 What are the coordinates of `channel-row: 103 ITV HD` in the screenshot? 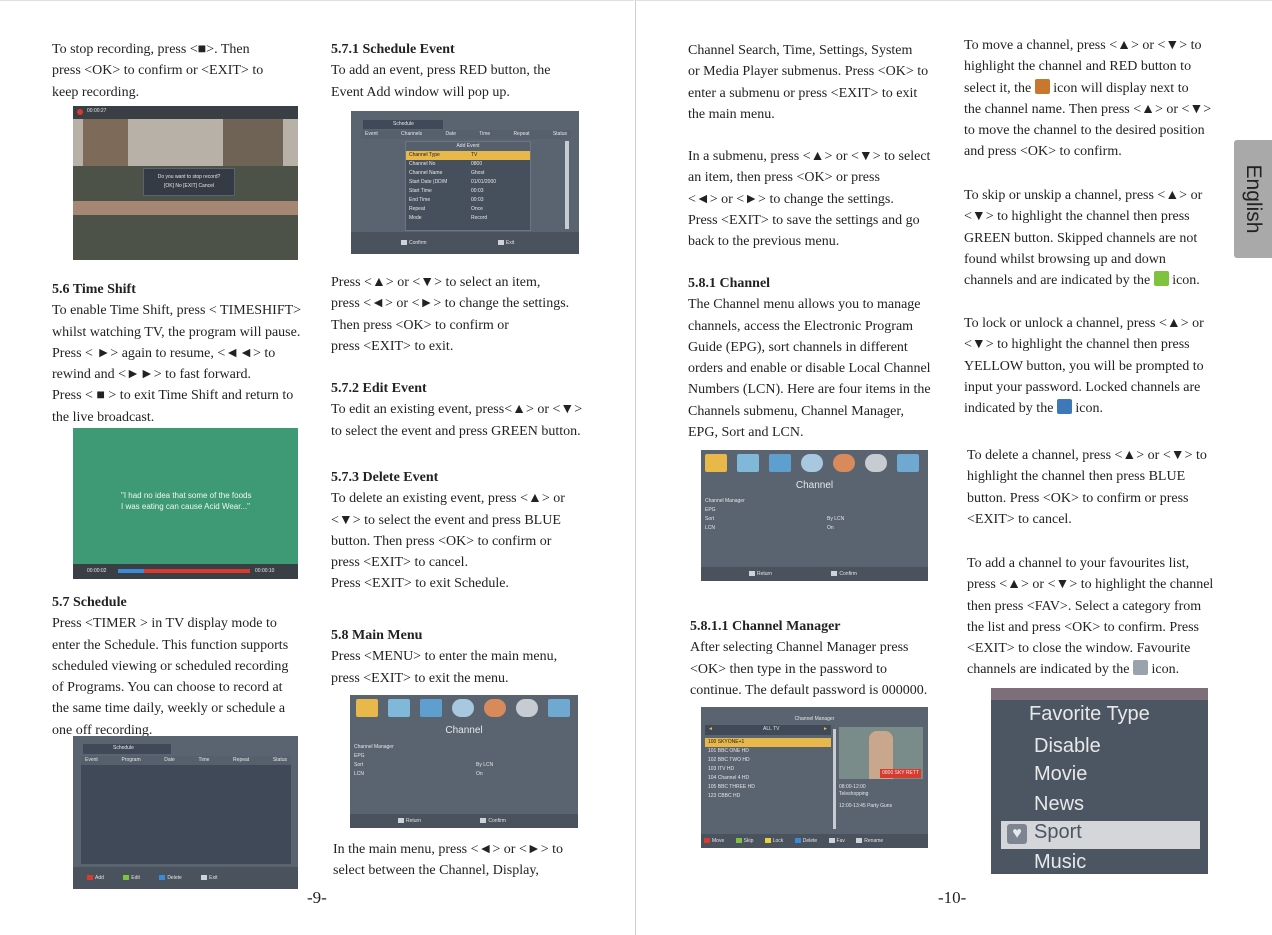 It's located at (768, 769).